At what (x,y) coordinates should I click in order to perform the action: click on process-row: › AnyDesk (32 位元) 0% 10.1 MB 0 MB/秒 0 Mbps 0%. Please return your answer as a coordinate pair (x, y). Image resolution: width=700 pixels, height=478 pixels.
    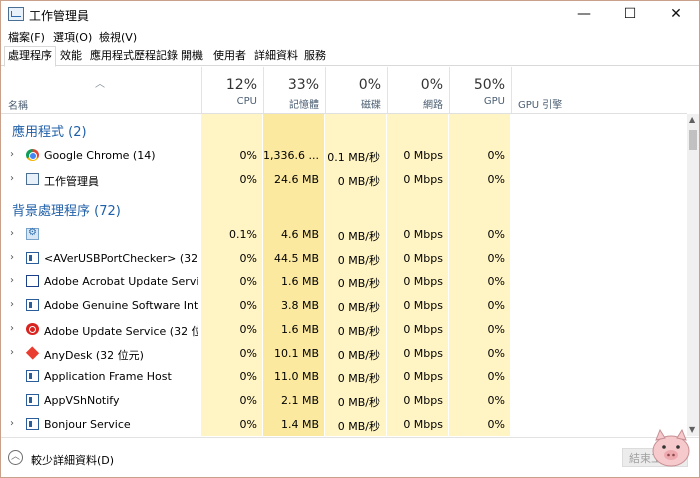
    Looking at the image, I should click on (344, 353).